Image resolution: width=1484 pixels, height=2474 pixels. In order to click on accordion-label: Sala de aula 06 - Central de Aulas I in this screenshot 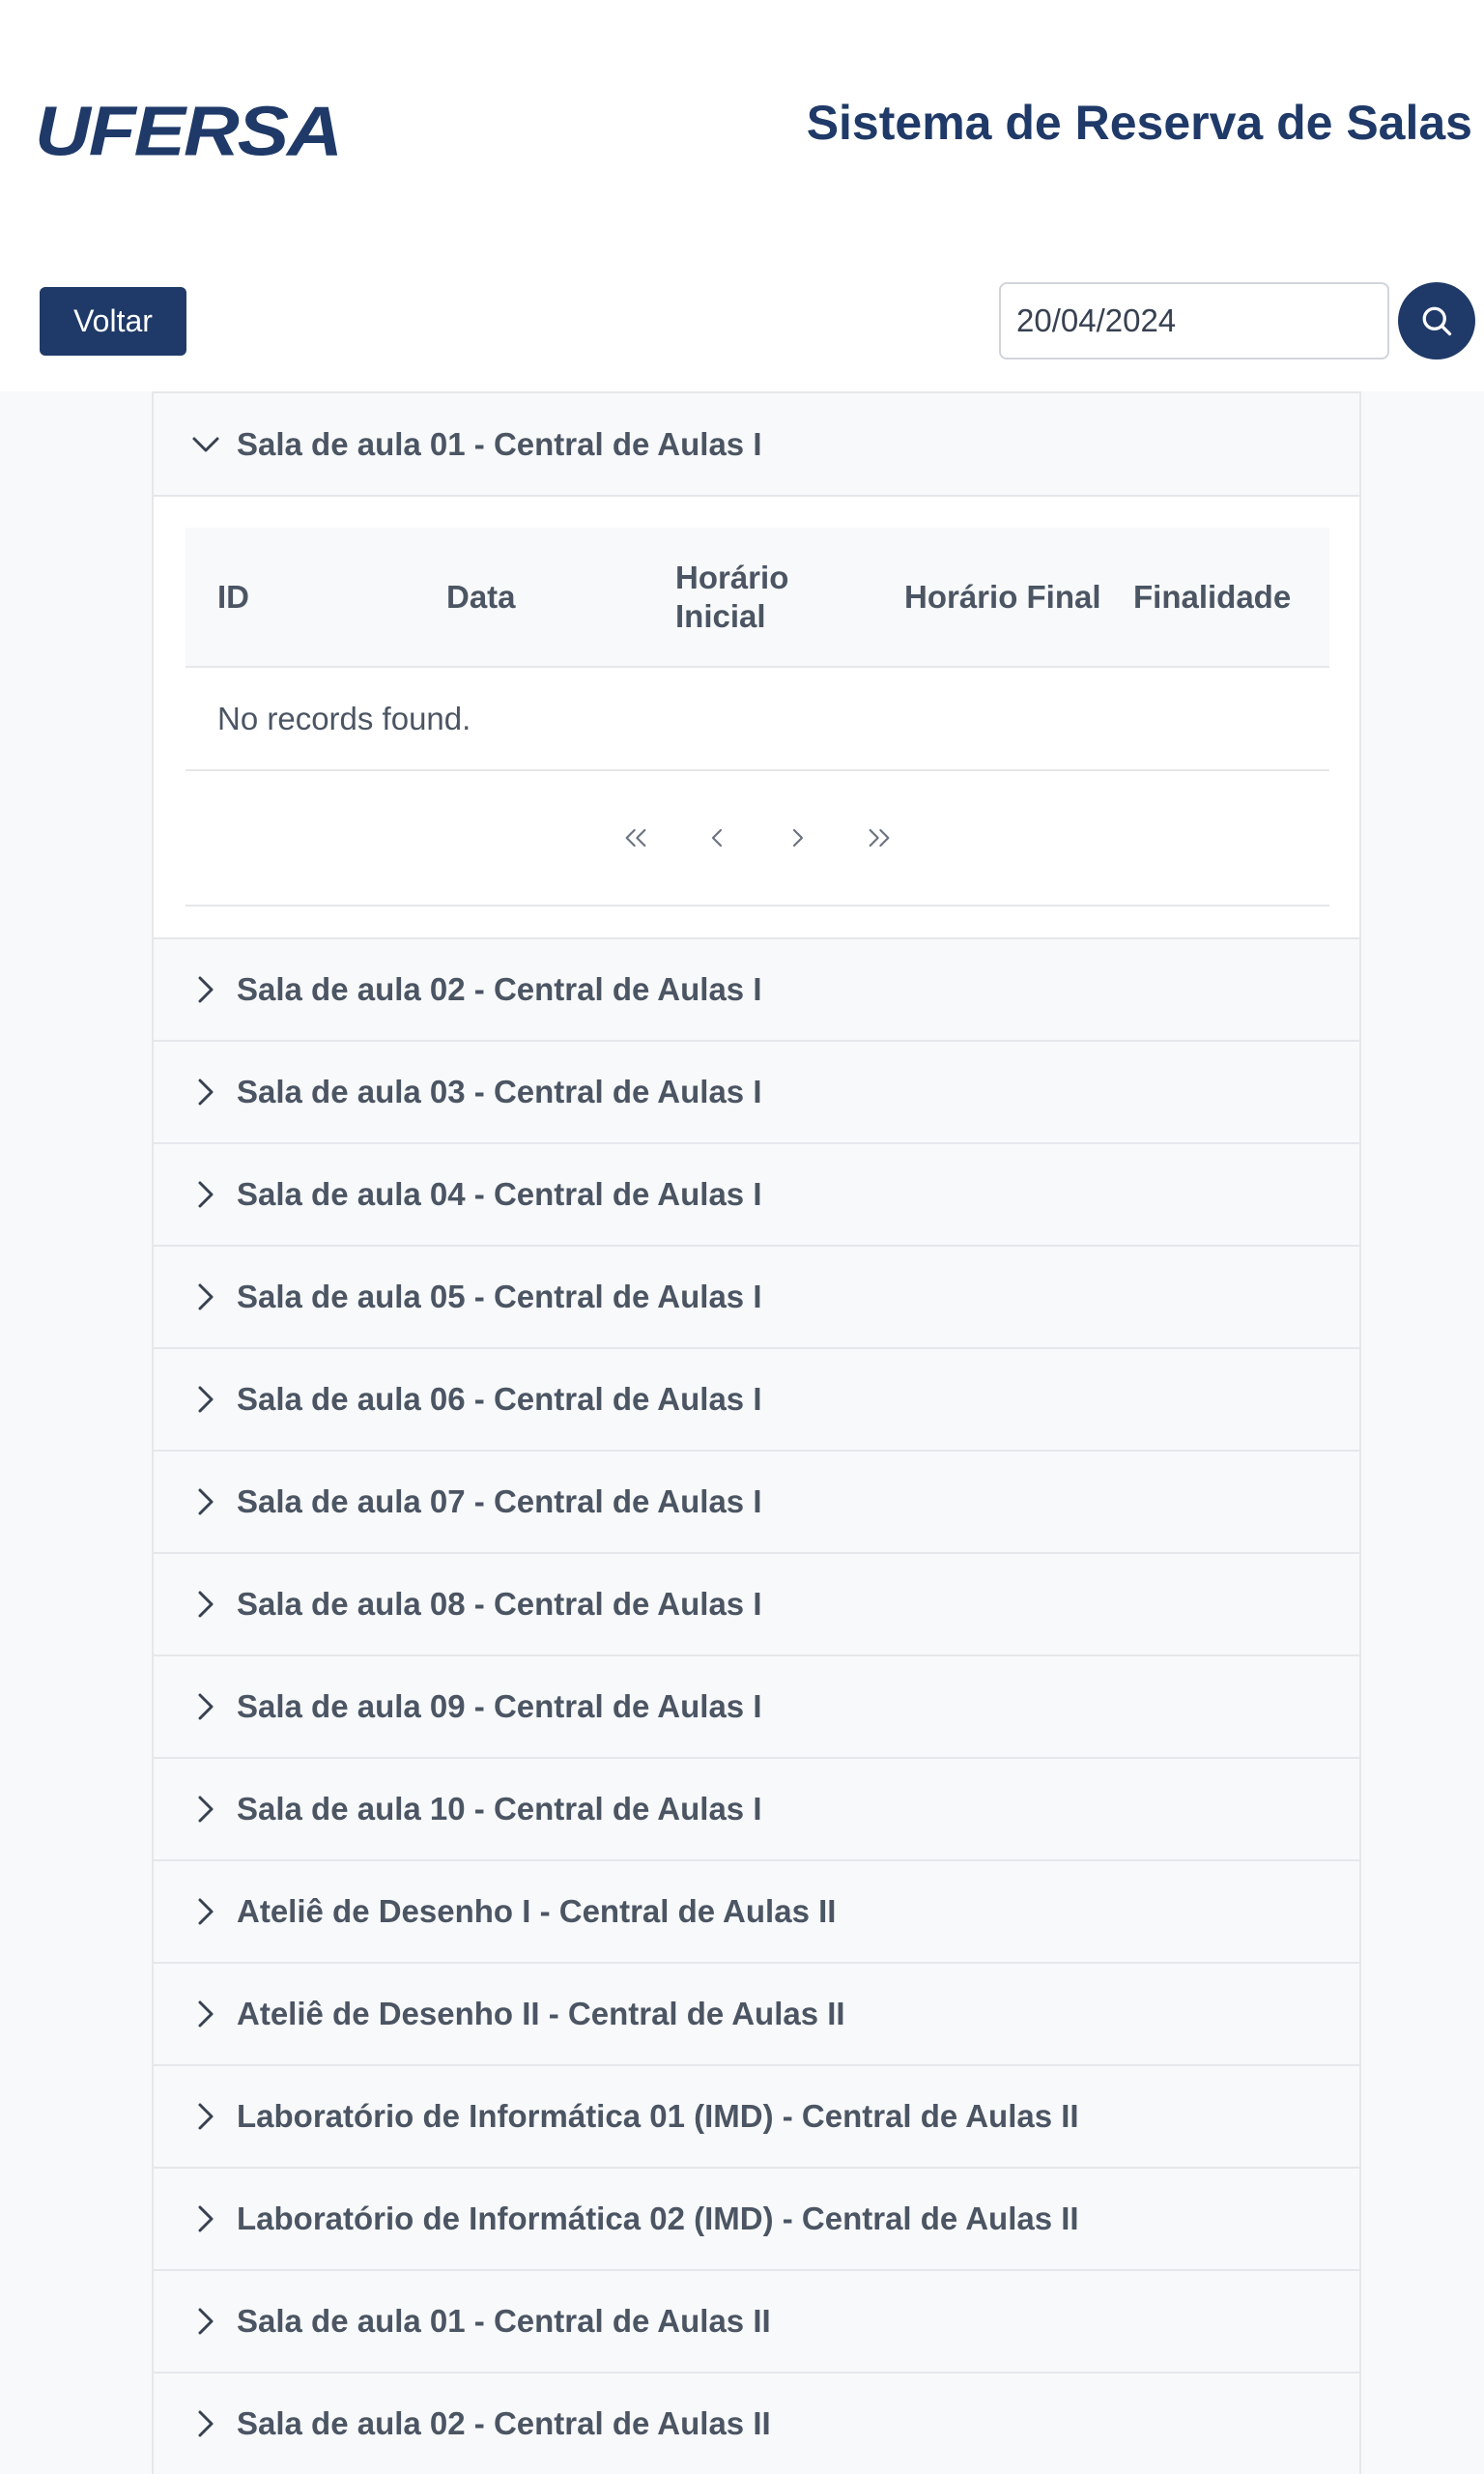, I will do `click(500, 1399)`.